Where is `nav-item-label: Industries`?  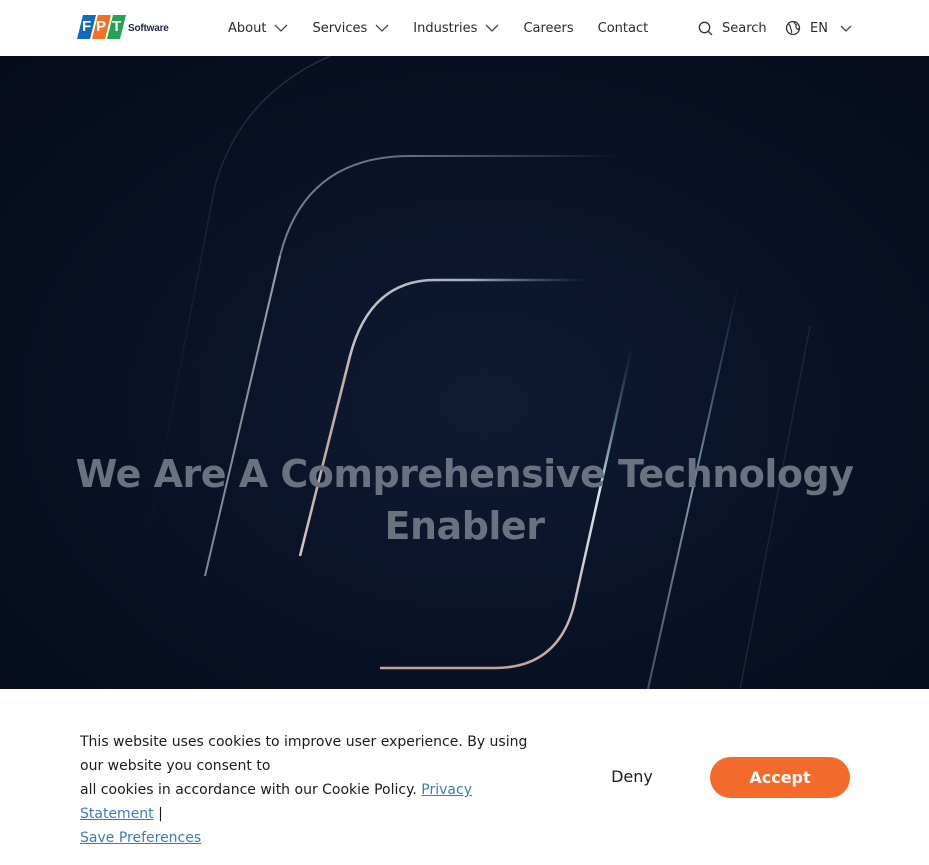 nav-item-label: Industries is located at coordinates (445, 28).